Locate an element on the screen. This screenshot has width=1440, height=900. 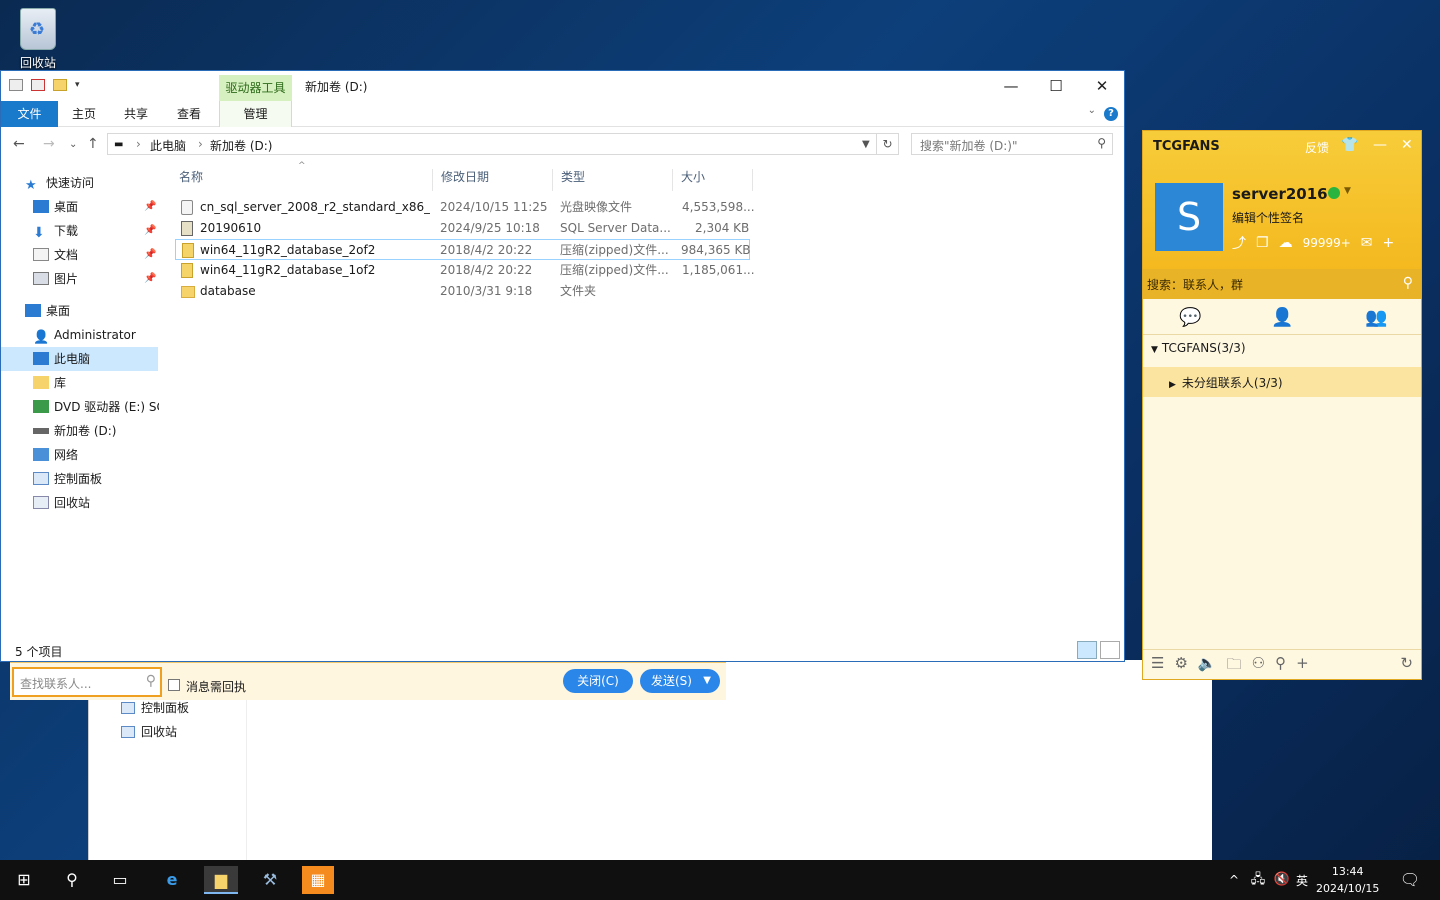
refresh-button: ↻ is located at coordinates (888, 144).